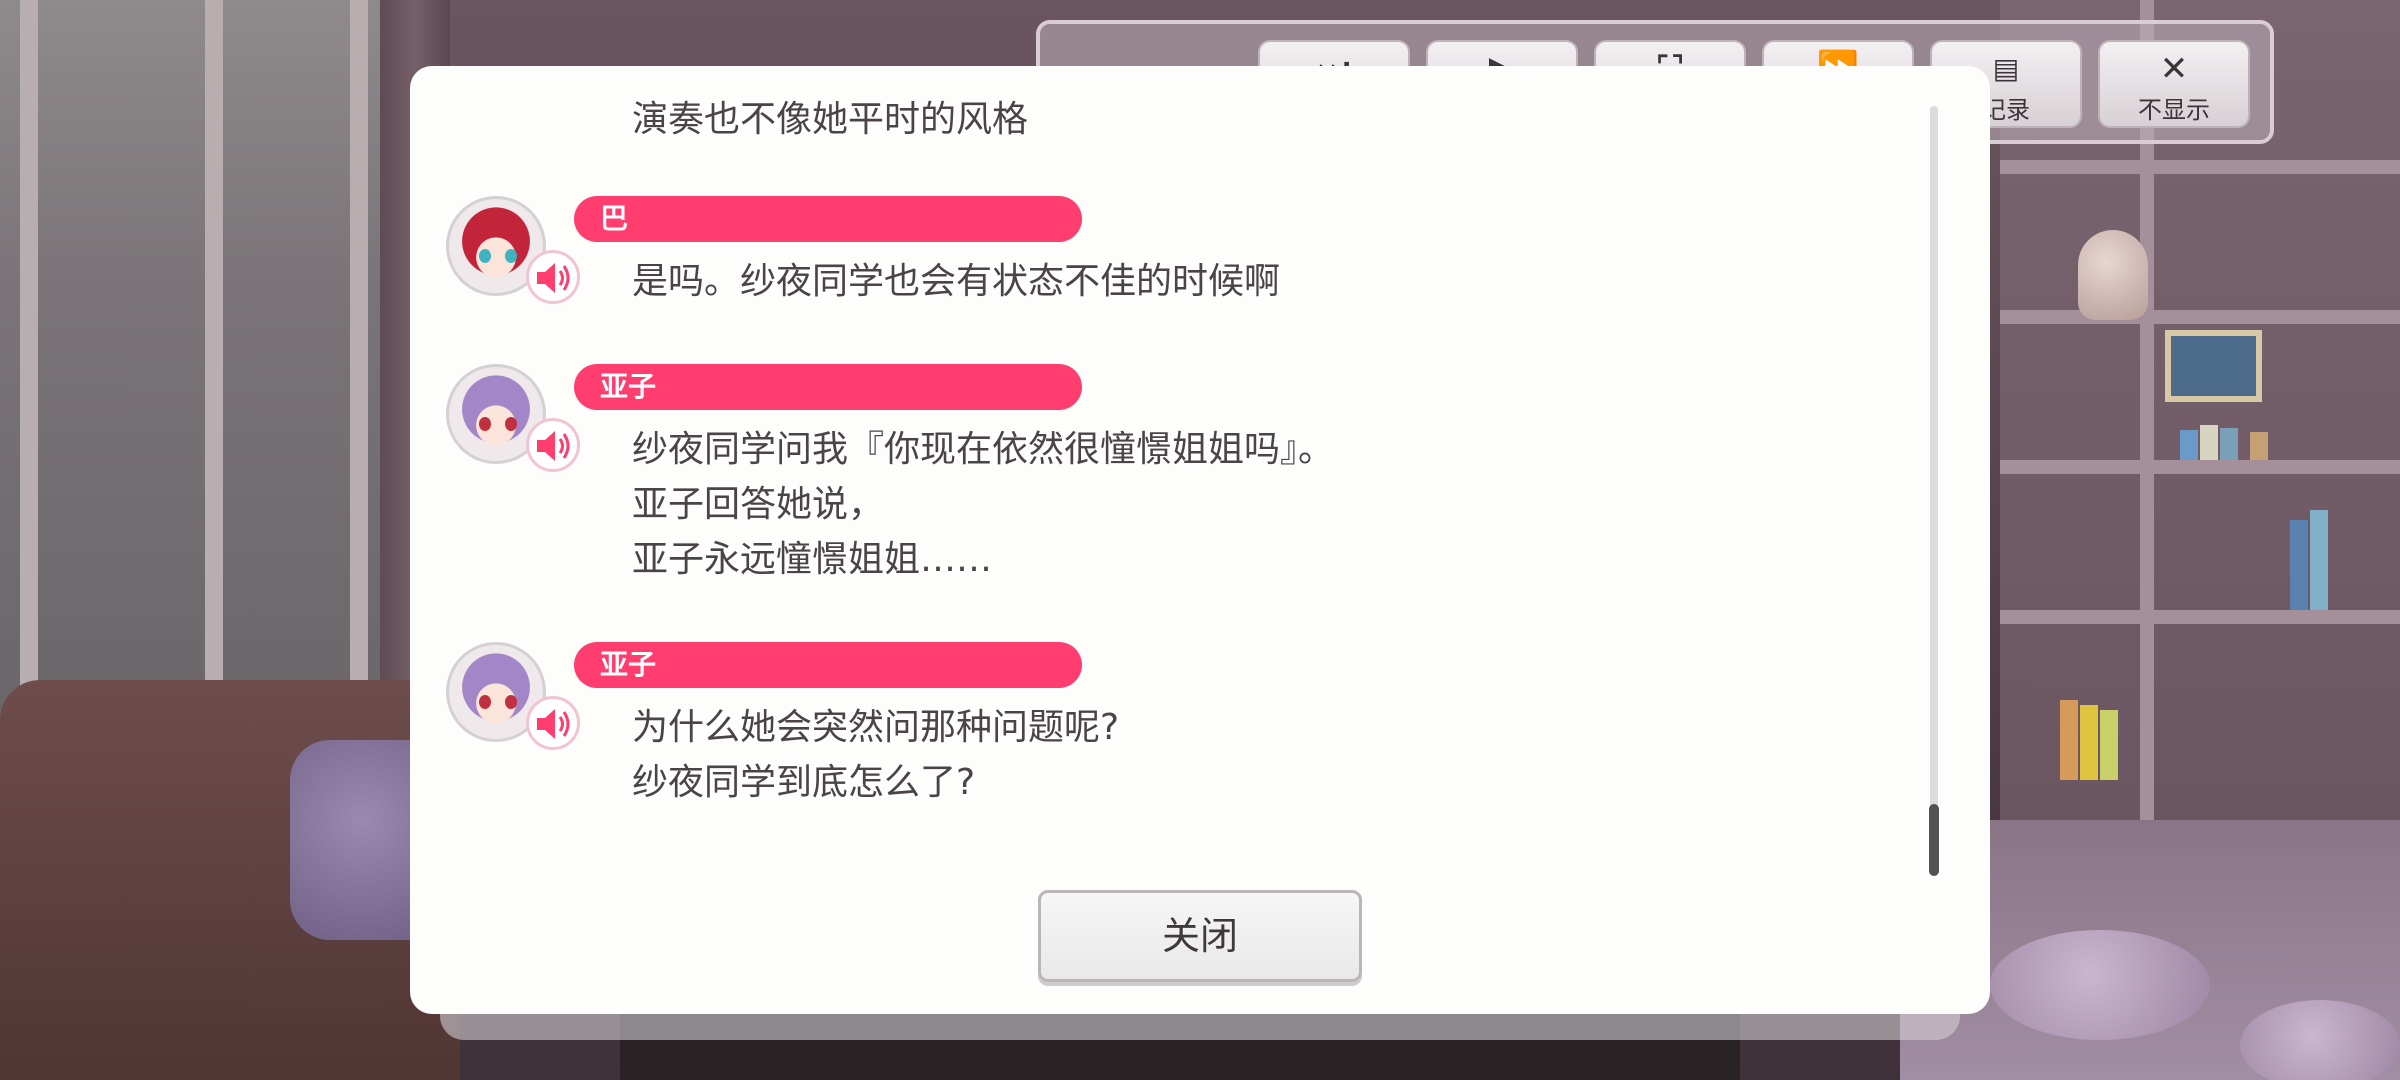 This screenshot has height=1080, width=2400. What do you see at coordinates (876, 755) in the screenshot?
I see `dialogue-text: 为什么她会突然问那种问题呢? 纱夜同学到底怎么了?` at bounding box center [876, 755].